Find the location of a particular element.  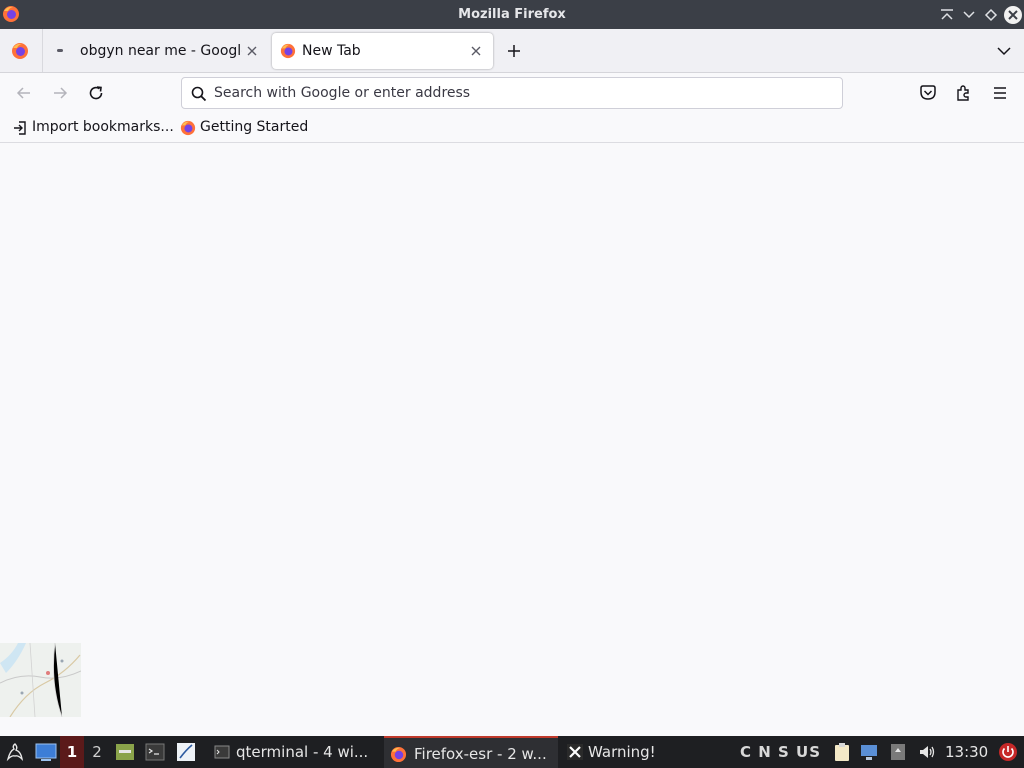

workspace-1: 1 is located at coordinates (72, 752).